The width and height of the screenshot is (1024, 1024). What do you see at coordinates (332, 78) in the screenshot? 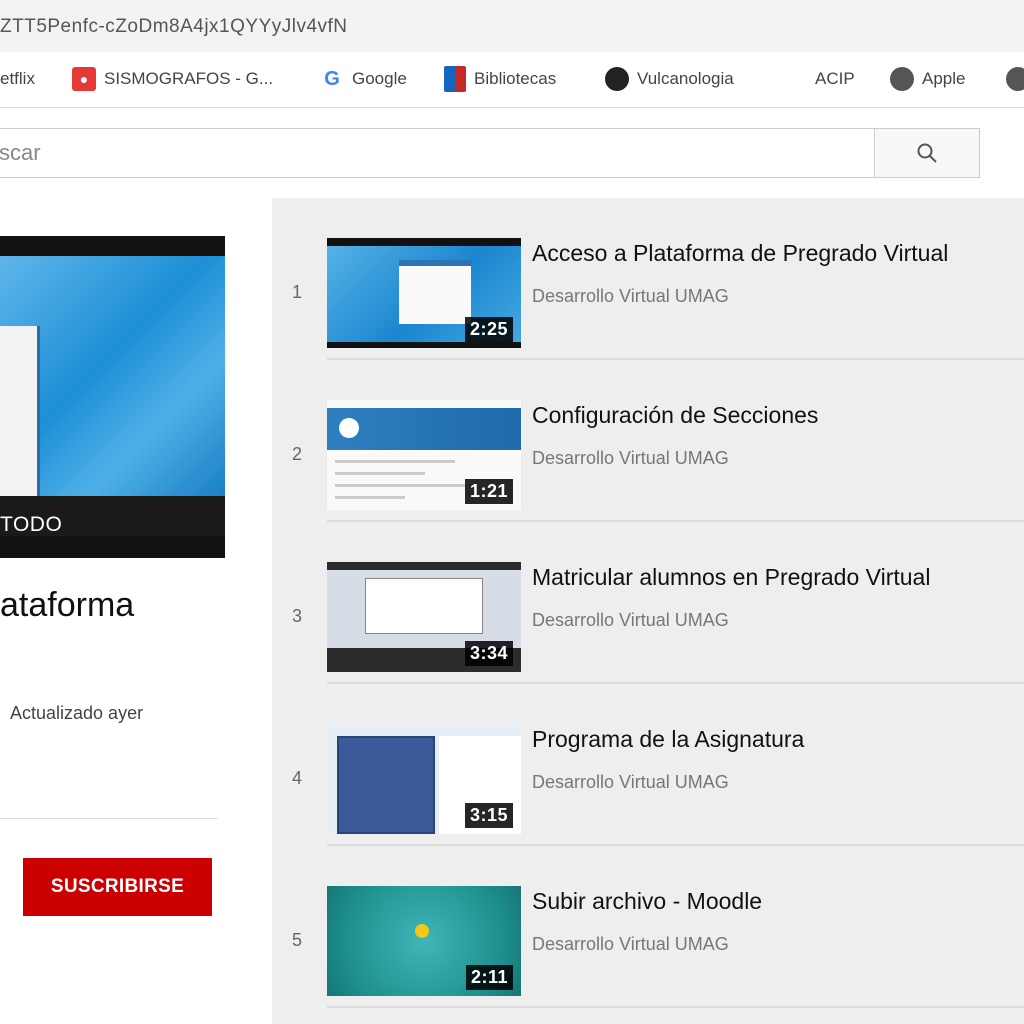
I see `google-icon: G` at bounding box center [332, 78].